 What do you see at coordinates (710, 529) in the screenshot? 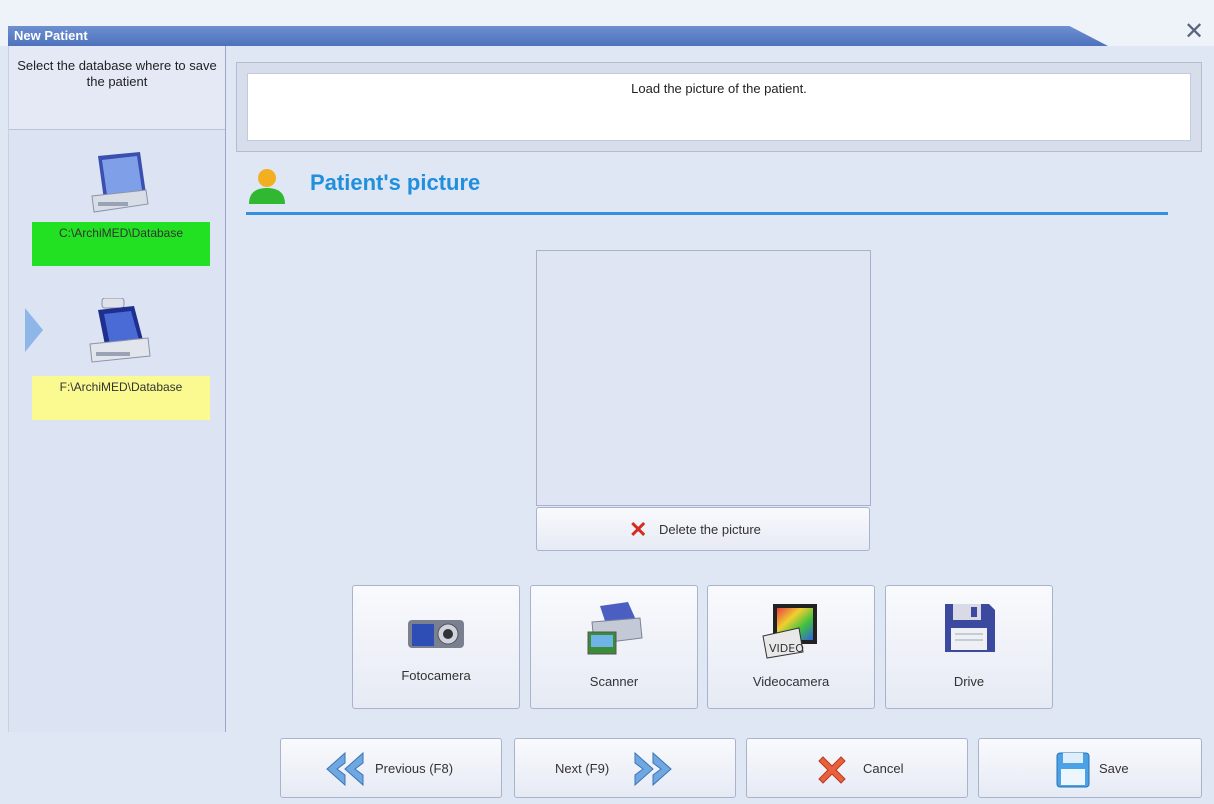
I see `delete-picture-label: Delete the picture` at bounding box center [710, 529].